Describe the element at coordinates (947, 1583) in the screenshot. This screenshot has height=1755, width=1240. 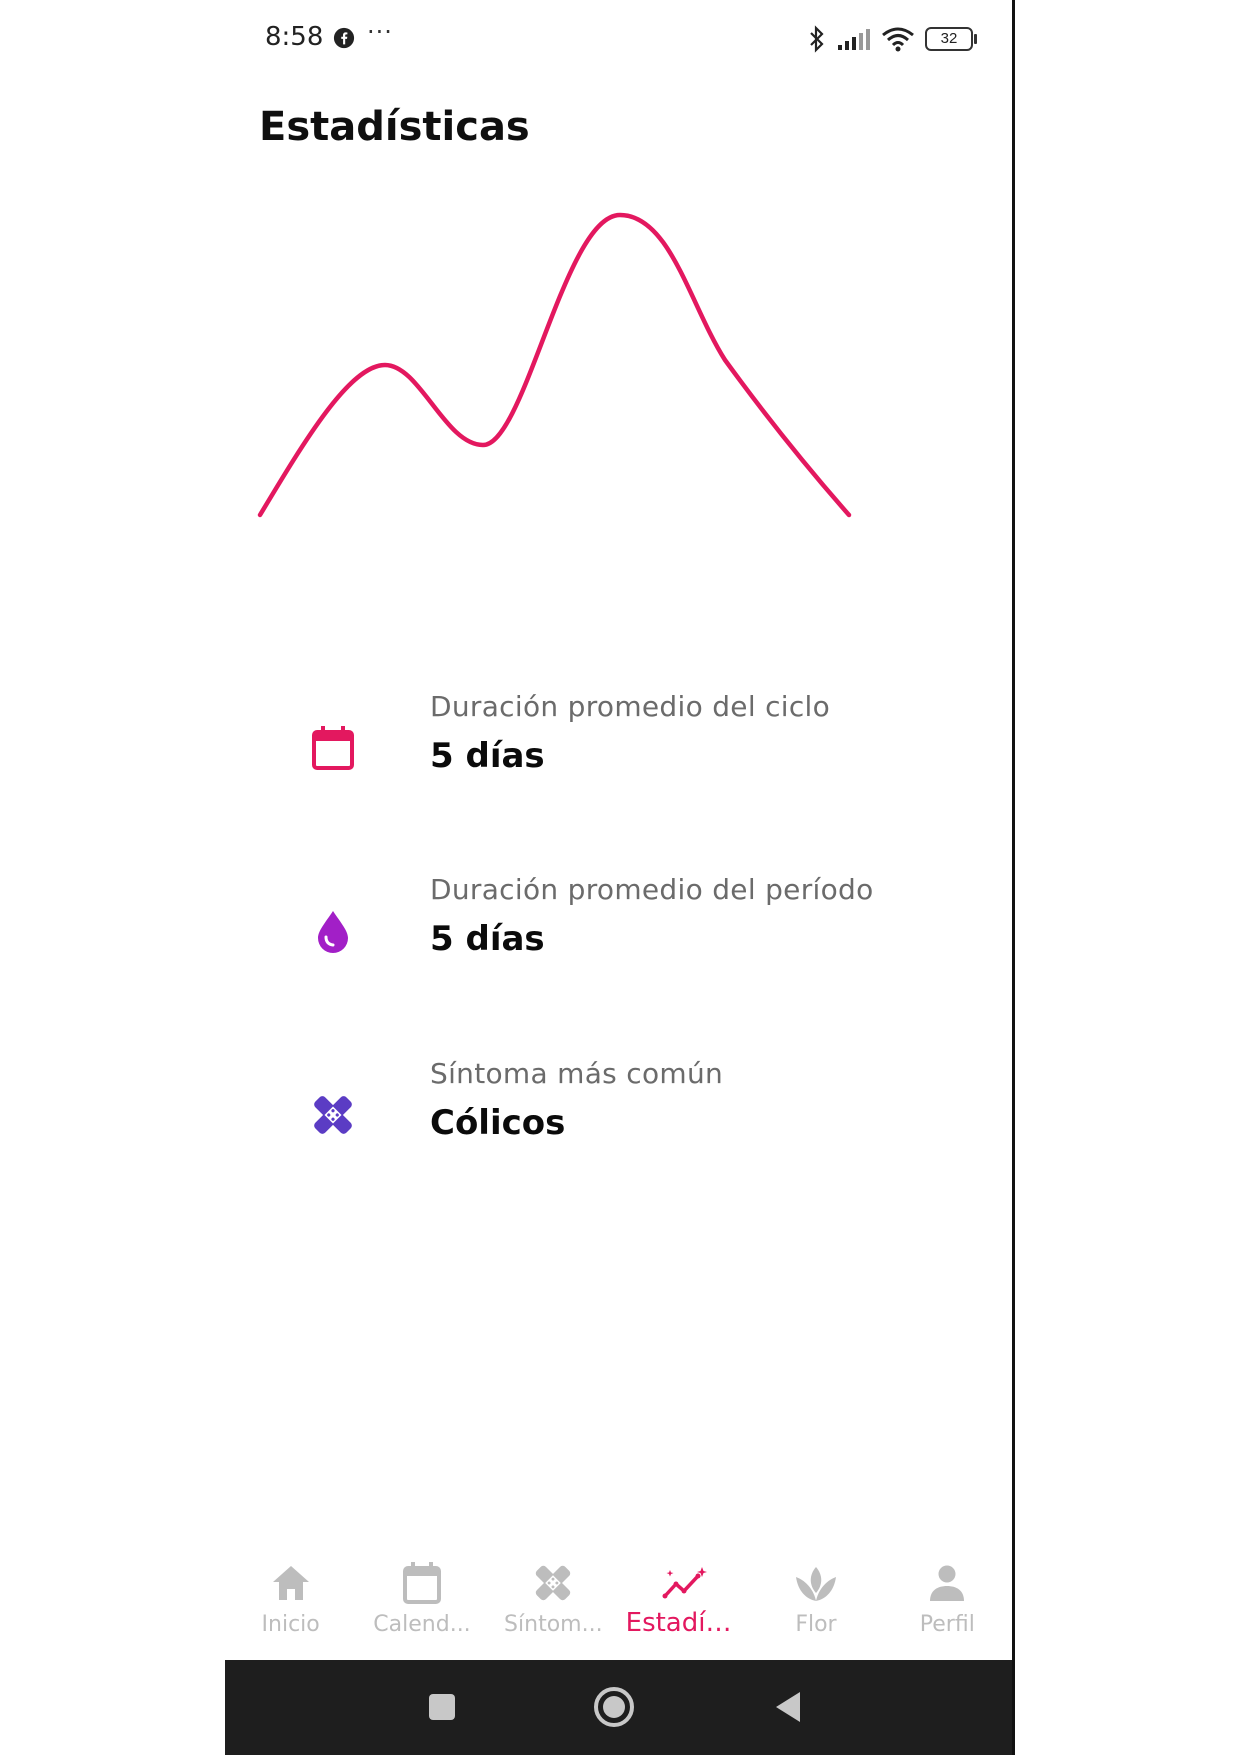
I see `person-icon` at that location.